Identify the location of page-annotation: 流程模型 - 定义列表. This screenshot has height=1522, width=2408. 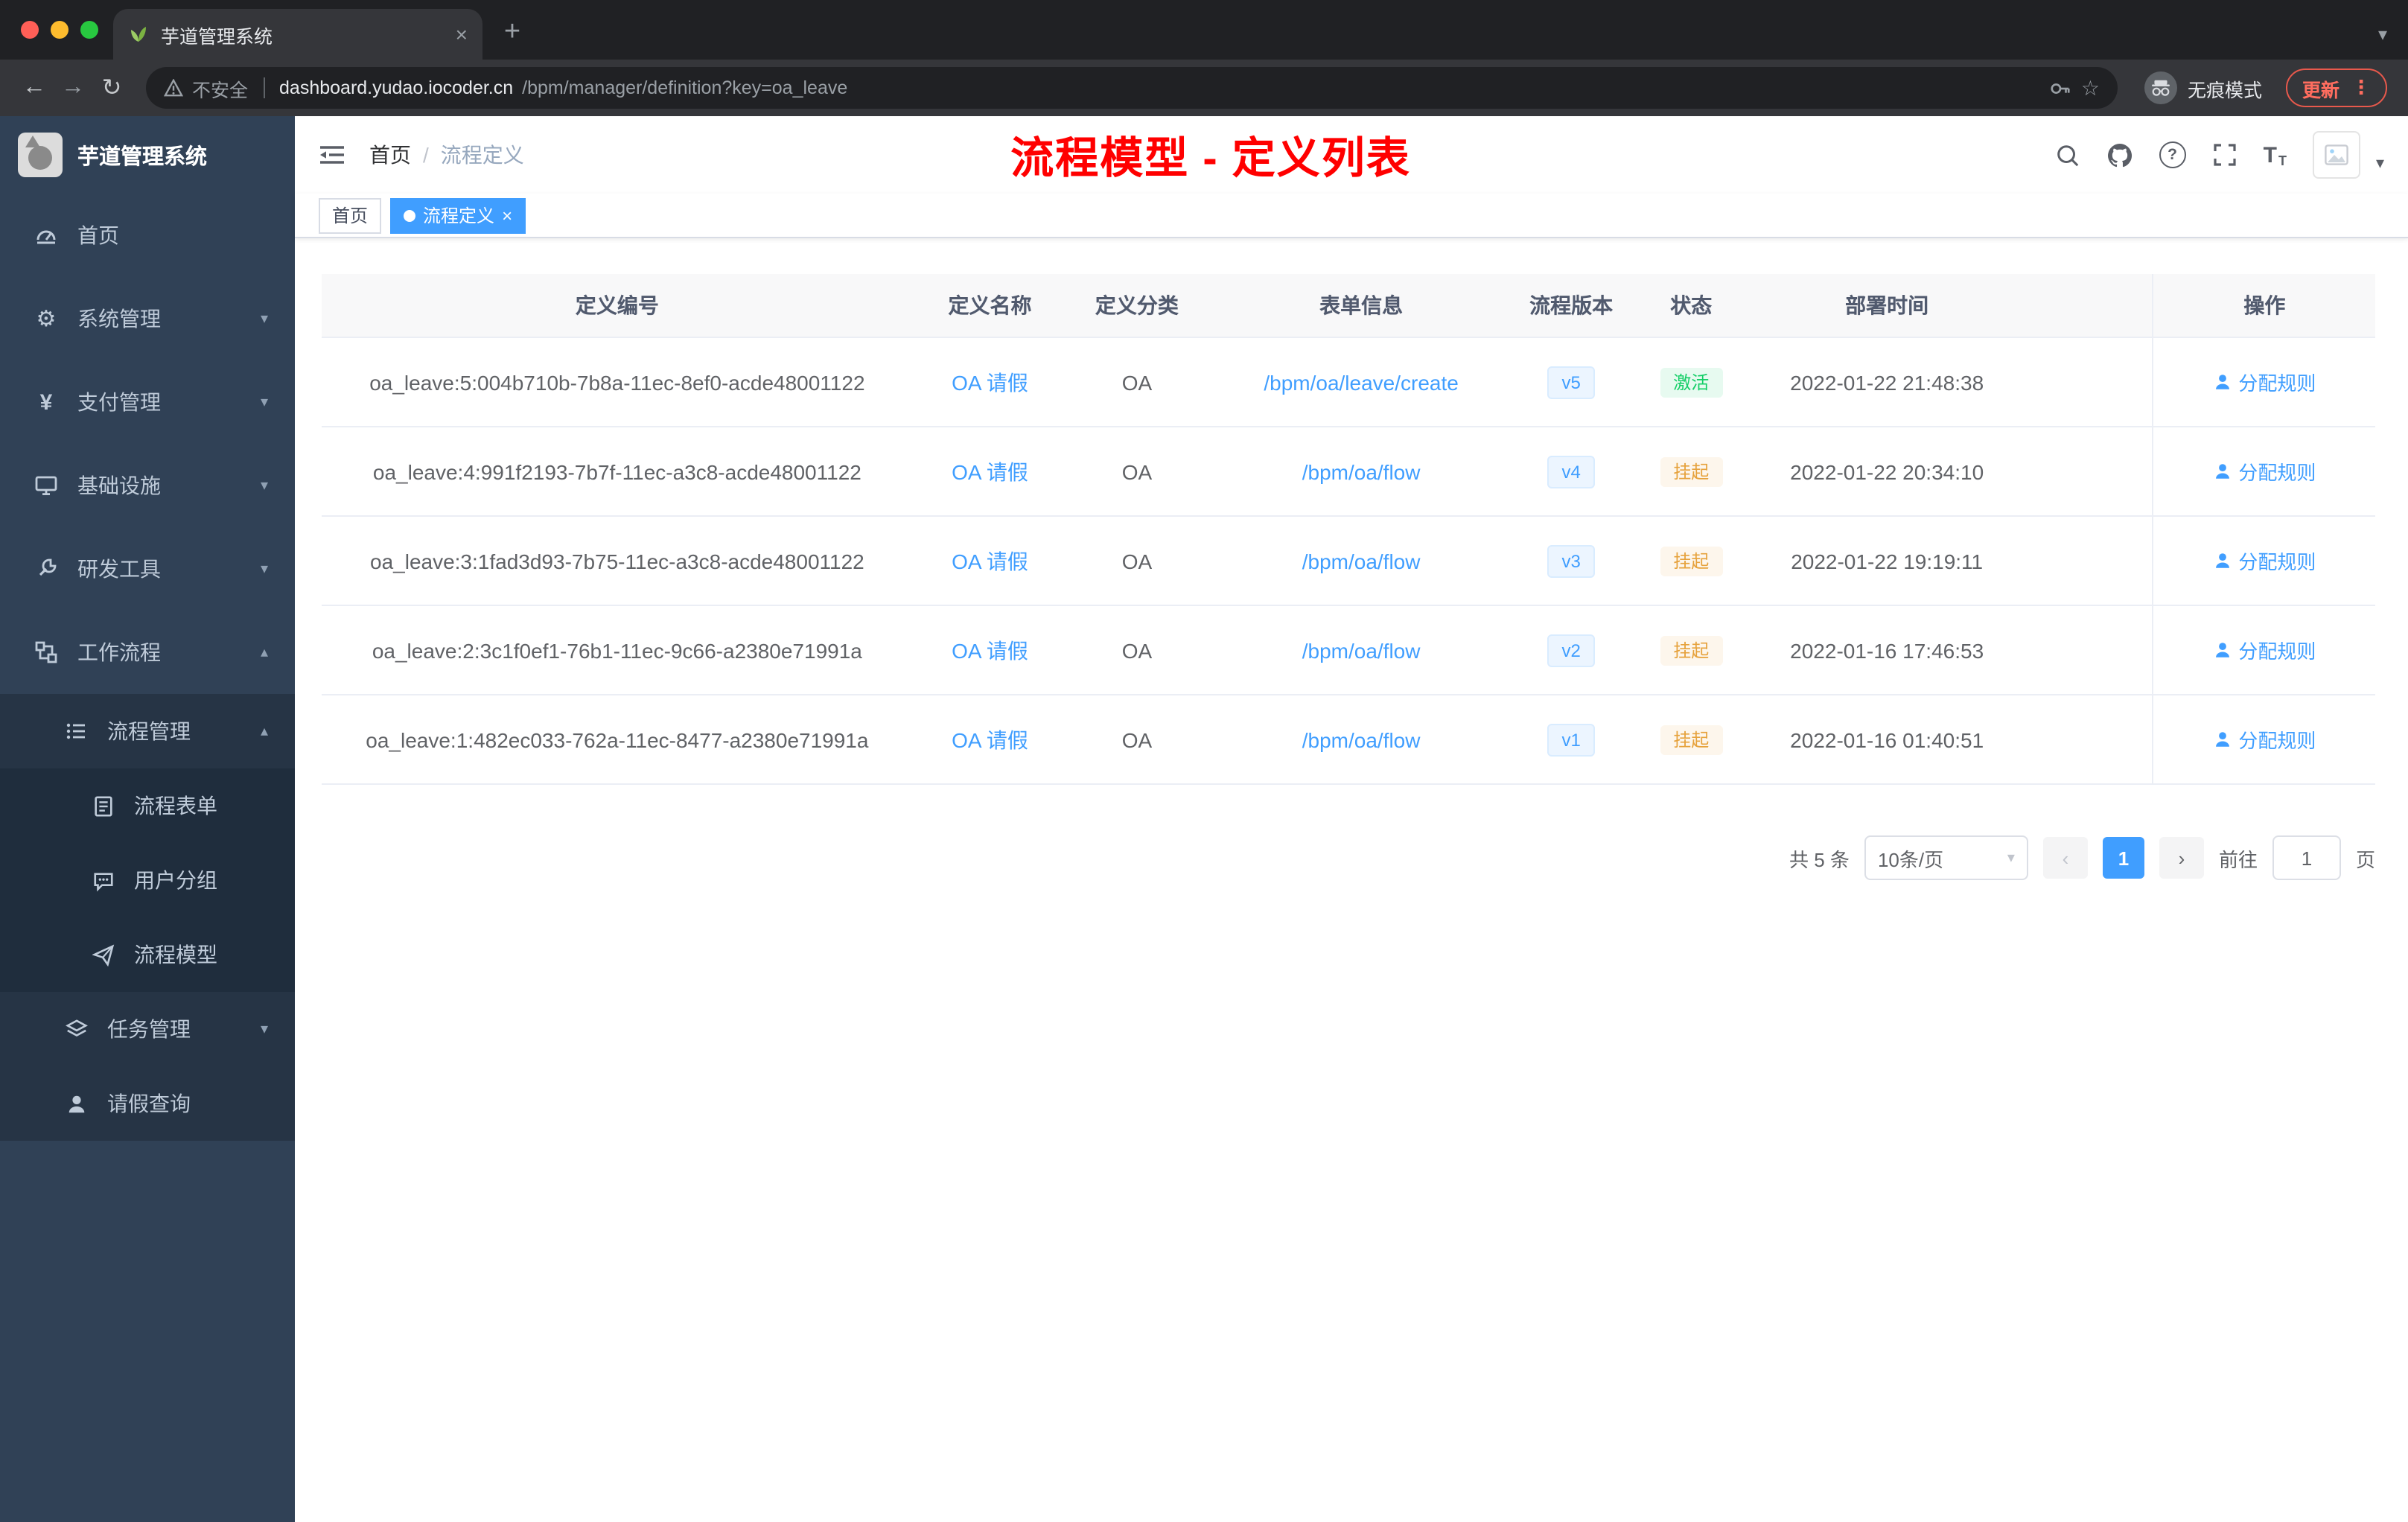
(1210, 159).